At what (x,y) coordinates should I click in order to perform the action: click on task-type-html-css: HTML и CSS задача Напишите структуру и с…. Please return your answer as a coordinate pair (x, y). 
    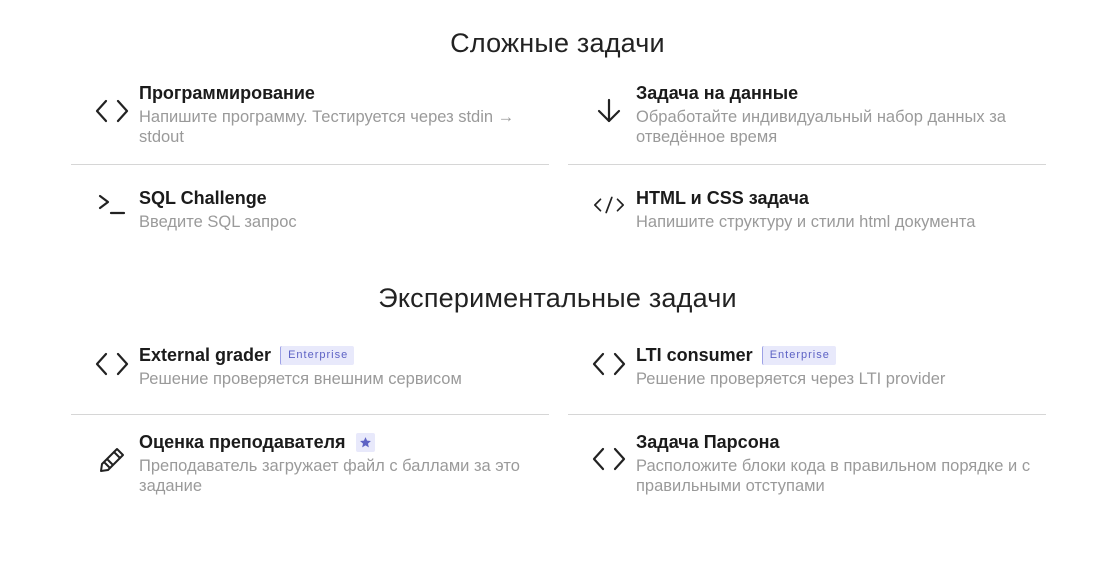
    Looking at the image, I should click on (807, 217).